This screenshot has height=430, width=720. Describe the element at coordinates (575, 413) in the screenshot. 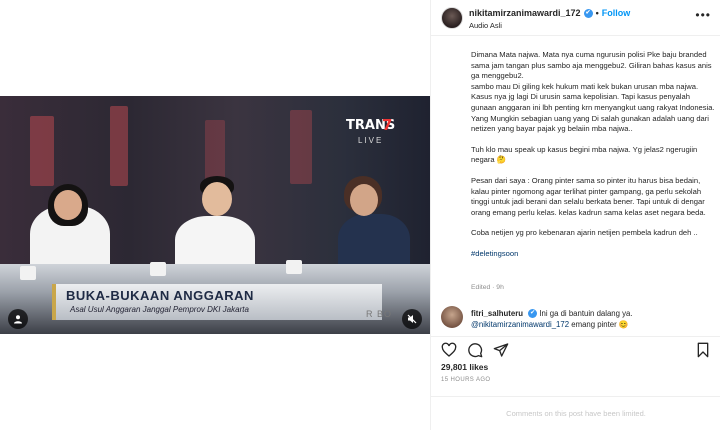

I see `comments-limited-notice: Comments on this post have been limited.` at that location.